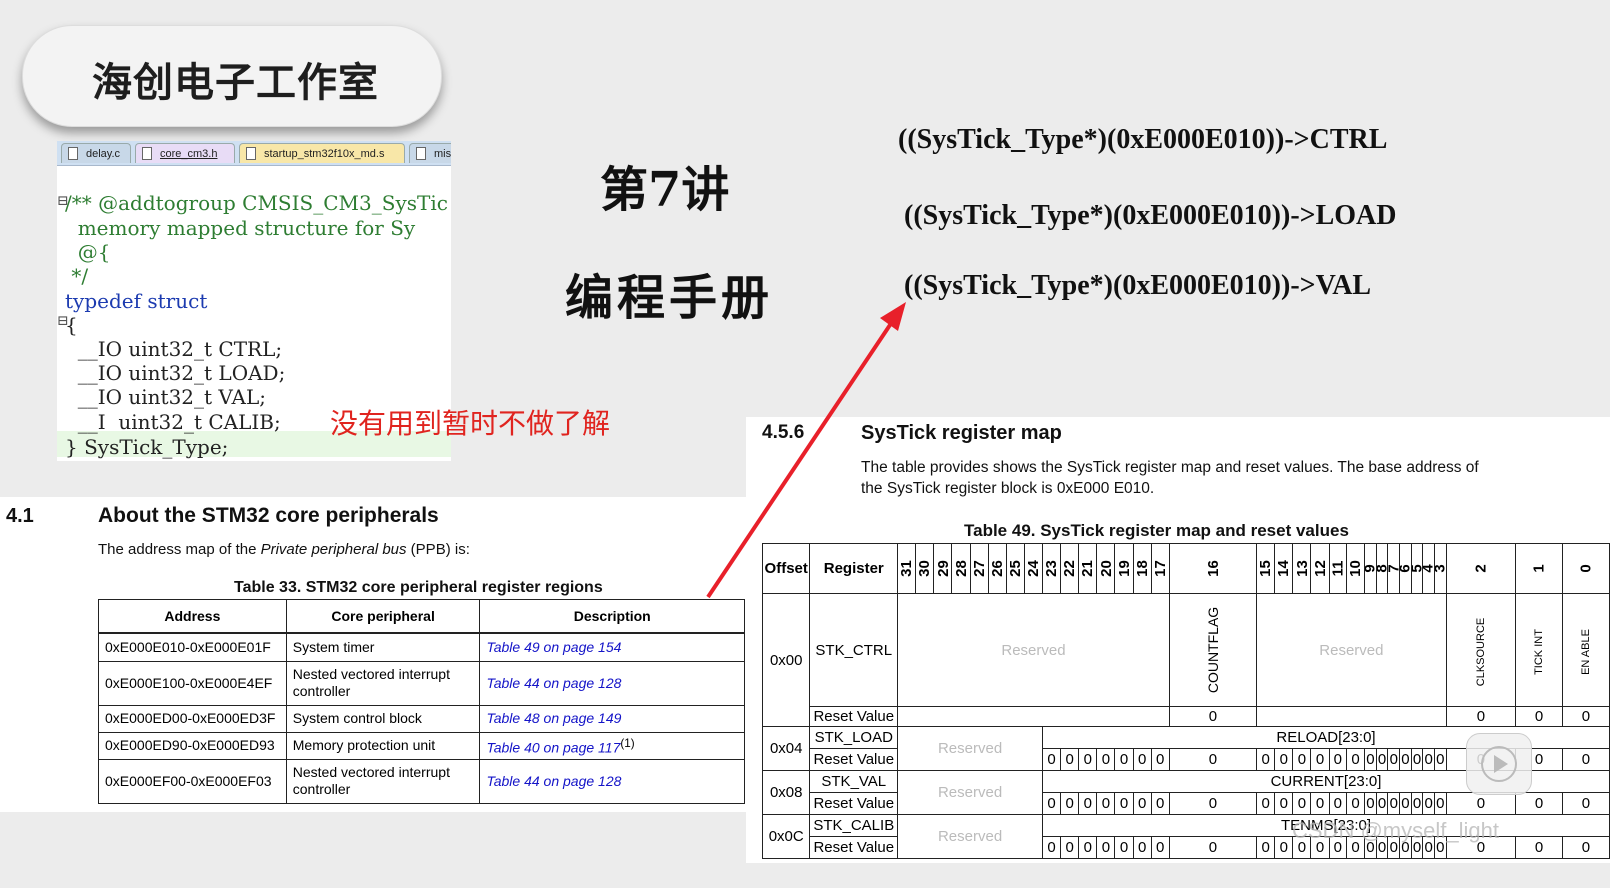 This screenshot has height=888, width=1610. What do you see at coordinates (802, 456) in the screenshot?
I see `arrow-line` at bounding box center [802, 456].